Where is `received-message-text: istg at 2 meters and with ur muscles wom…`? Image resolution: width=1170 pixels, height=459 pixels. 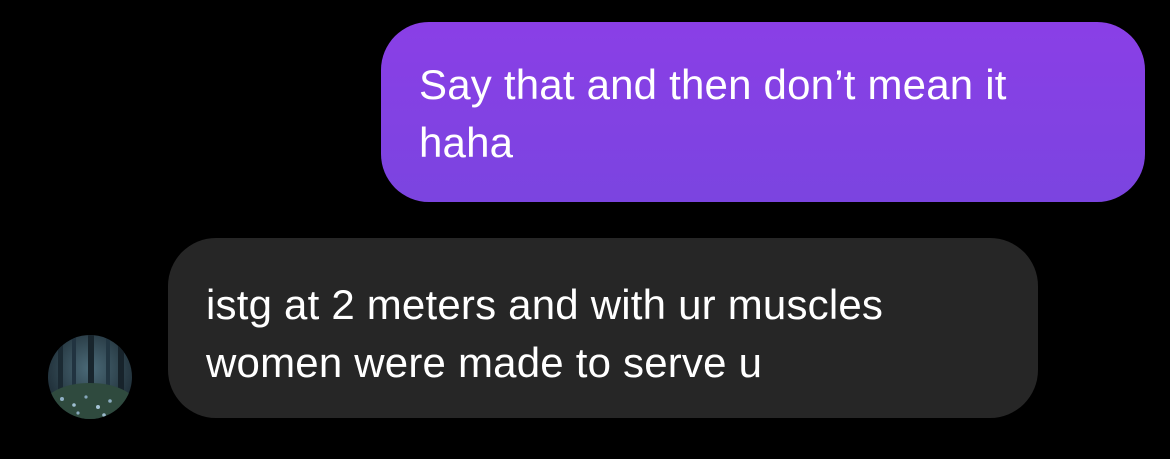 received-message-text: istg at 2 meters and with ur muscles wom… is located at coordinates (545, 333).